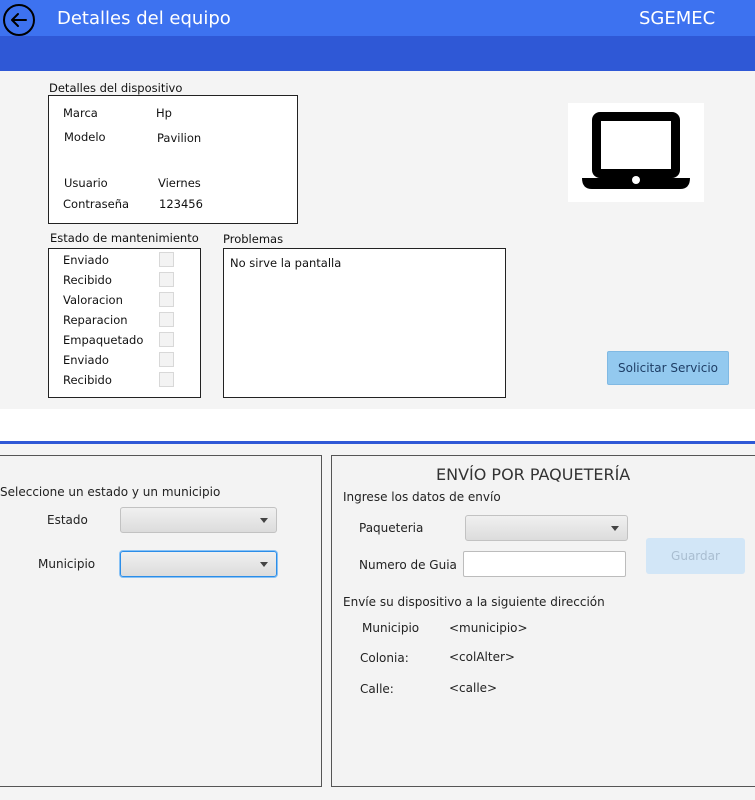 The image size is (755, 800). I want to click on address-municipio-label: Municipio, so click(391, 628).